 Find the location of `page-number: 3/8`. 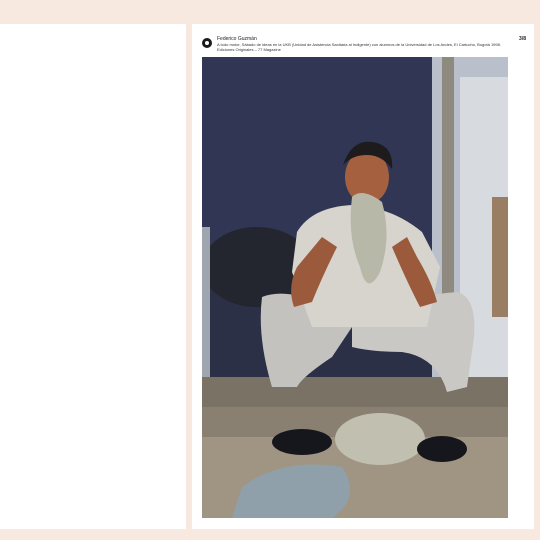

page-number: 3/8 is located at coordinates (522, 39).